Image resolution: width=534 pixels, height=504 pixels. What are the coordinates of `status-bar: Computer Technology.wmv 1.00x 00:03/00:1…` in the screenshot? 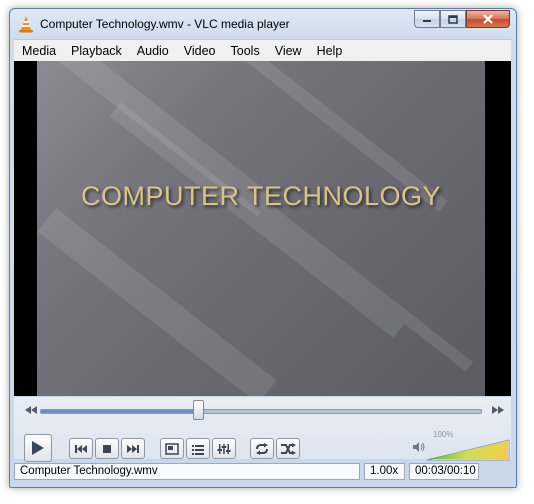 It's located at (262, 471).